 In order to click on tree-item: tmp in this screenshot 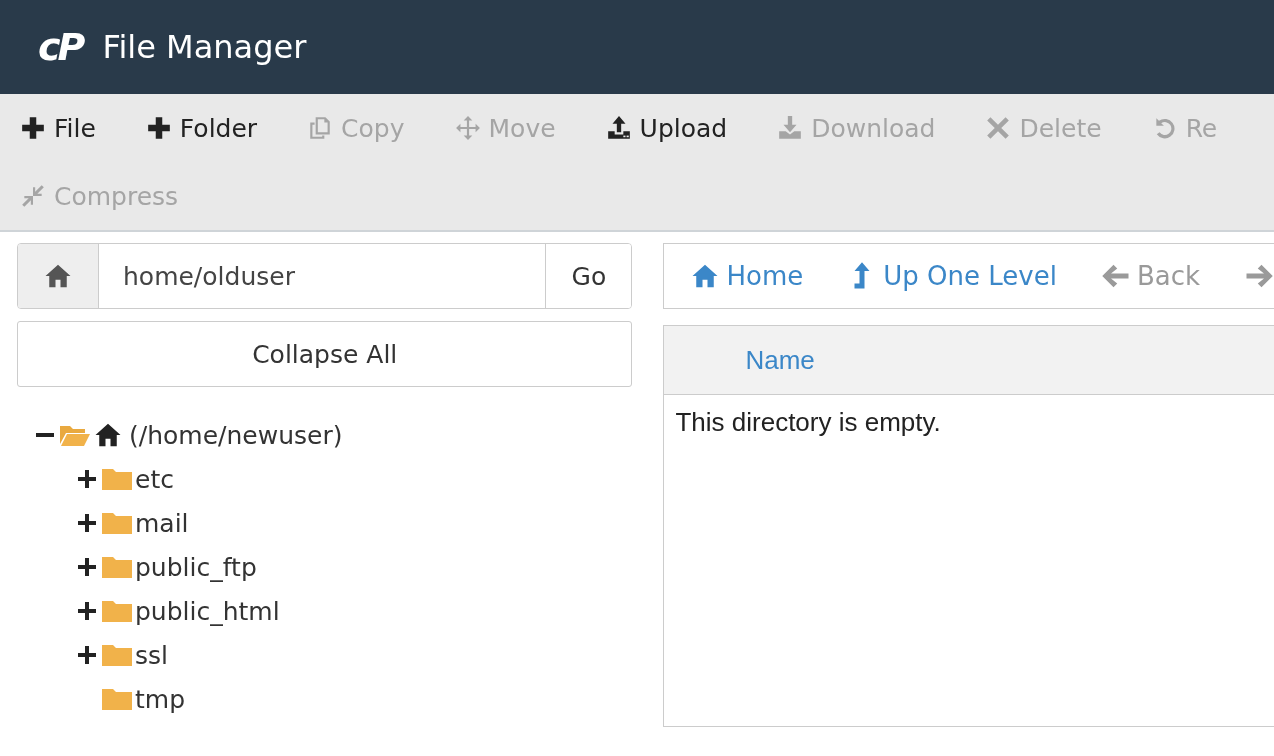, I will do `click(160, 699)`.